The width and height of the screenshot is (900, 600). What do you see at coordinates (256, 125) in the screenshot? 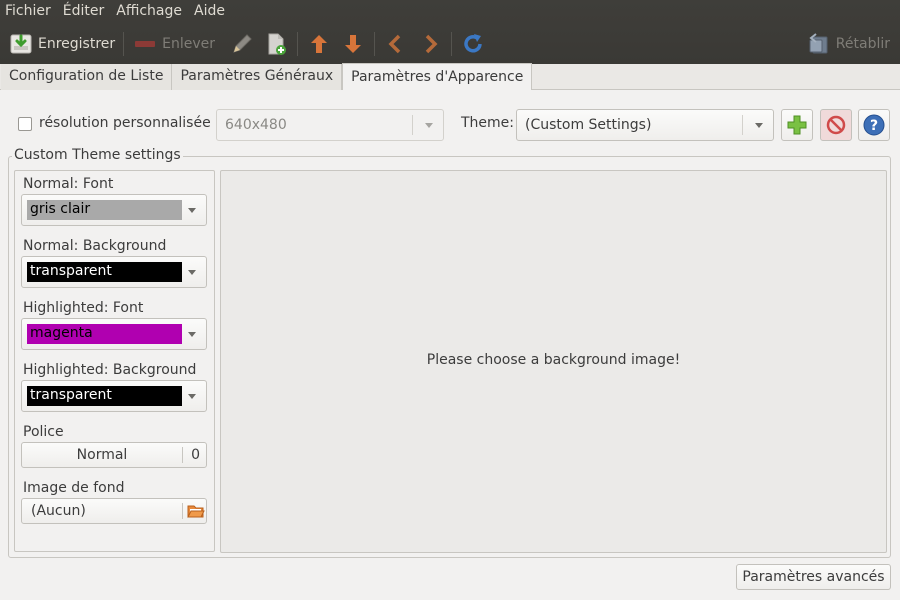
I see `resolution-value: 640x480` at bounding box center [256, 125].